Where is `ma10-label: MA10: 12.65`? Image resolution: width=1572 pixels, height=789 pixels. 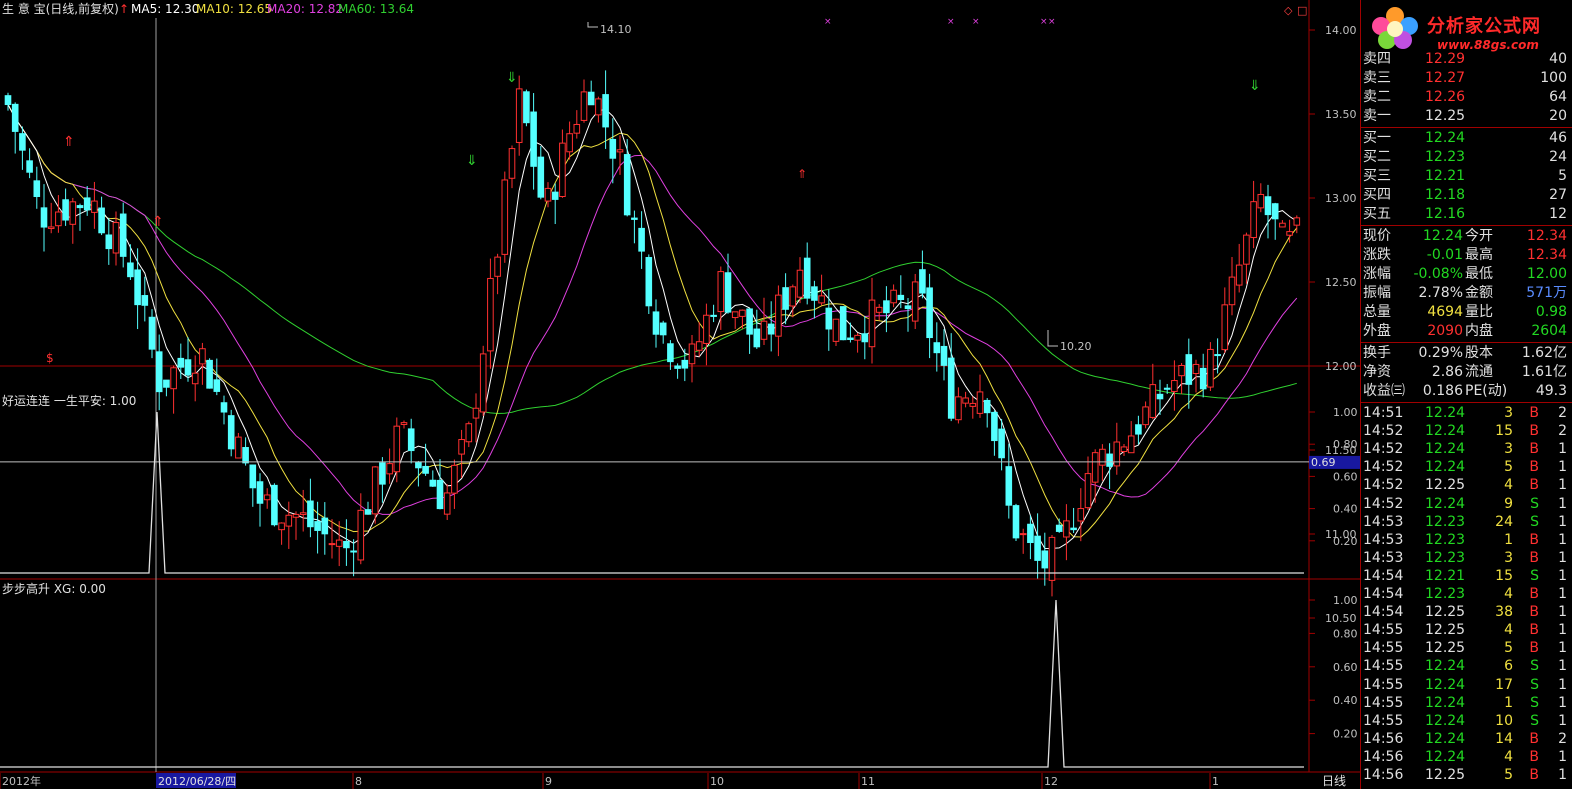
ma10-label: MA10: 12.65 is located at coordinates (234, 9).